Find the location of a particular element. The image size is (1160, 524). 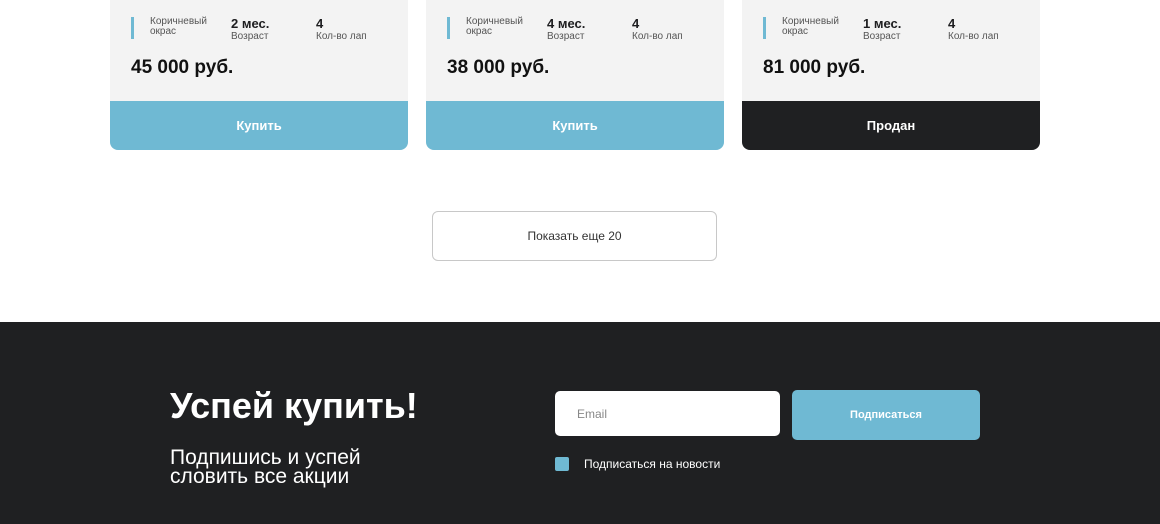

card-price: 45 000 руб. is located at coordinates (182, 67).